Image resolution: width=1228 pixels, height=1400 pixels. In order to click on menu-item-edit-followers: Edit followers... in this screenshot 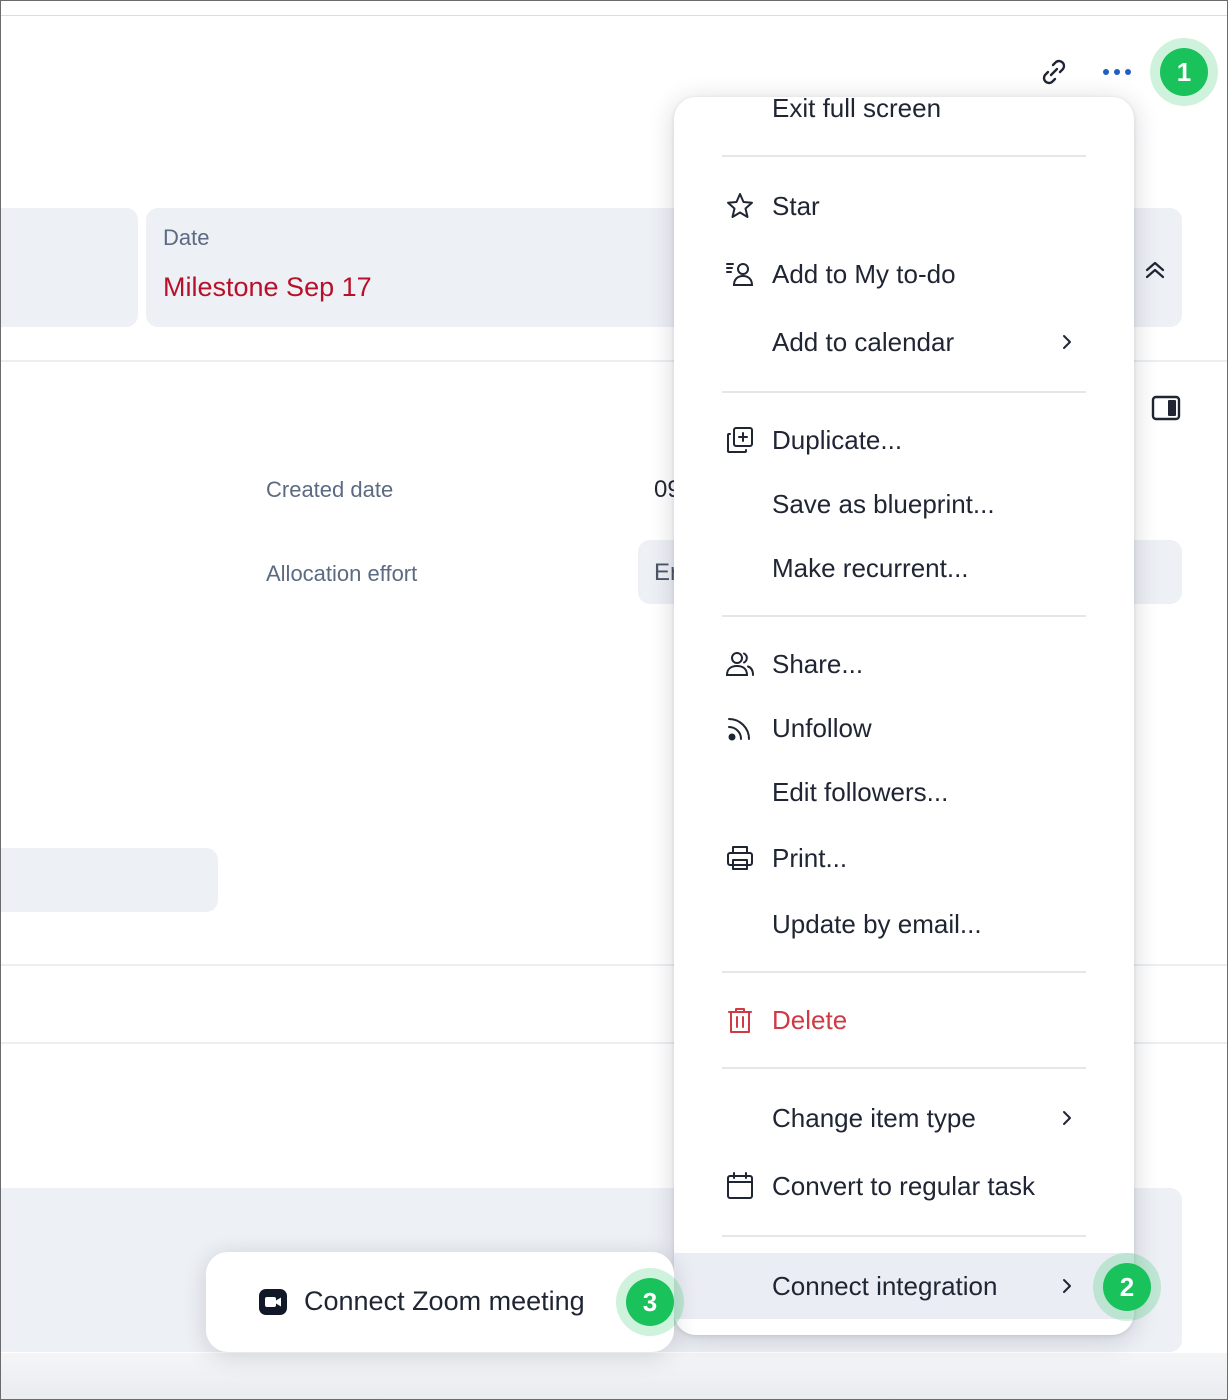, I will do `click(860, 792)`.